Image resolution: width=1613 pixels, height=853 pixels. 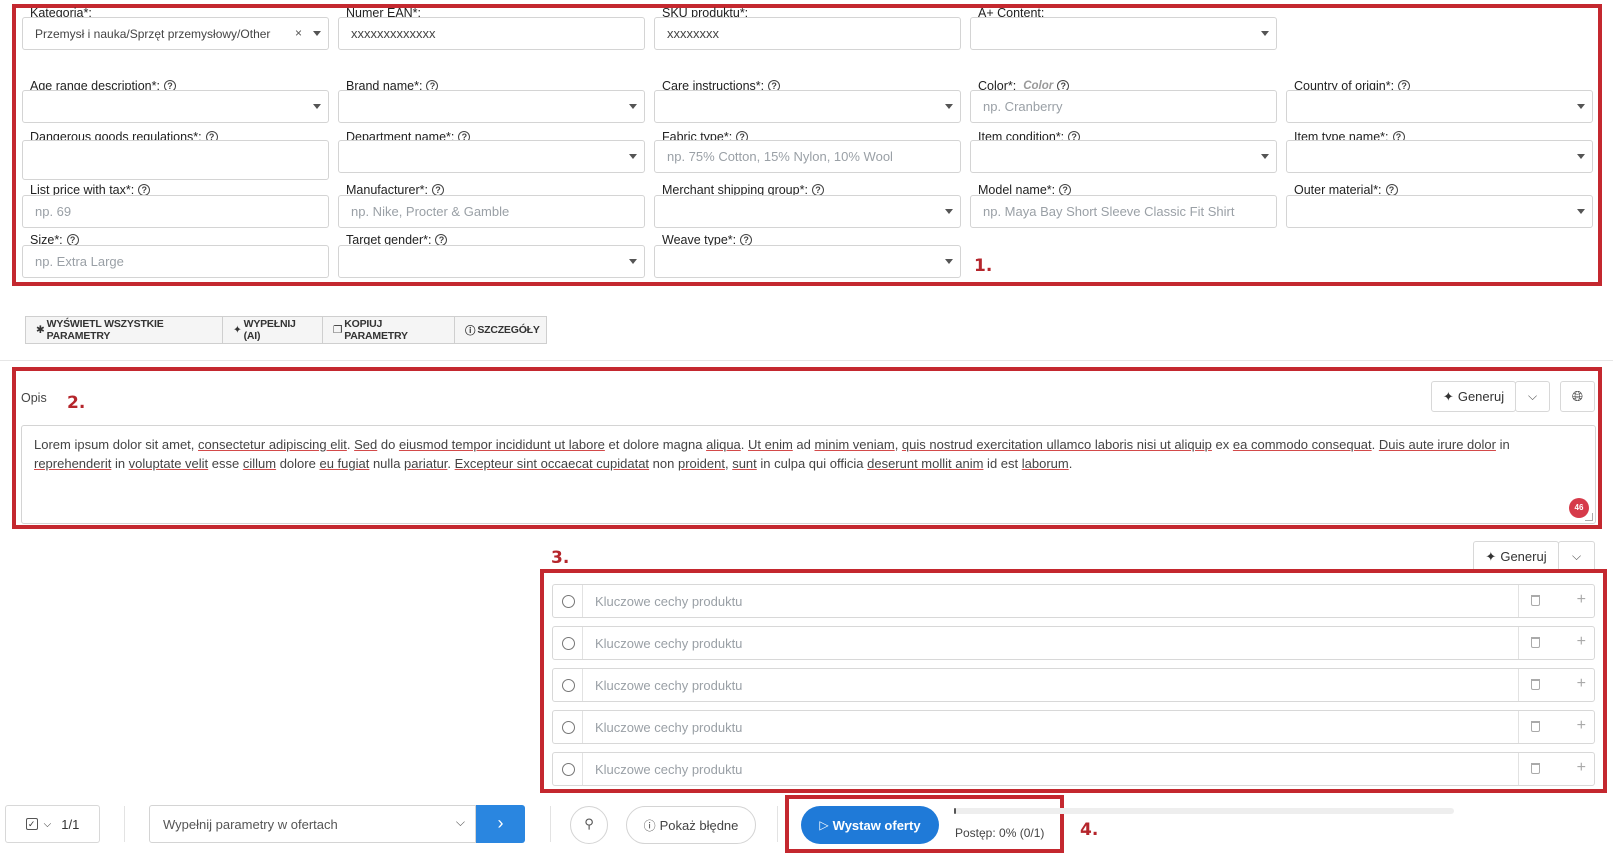 I want to click on resize-handle, so click(x=1589, y=517).